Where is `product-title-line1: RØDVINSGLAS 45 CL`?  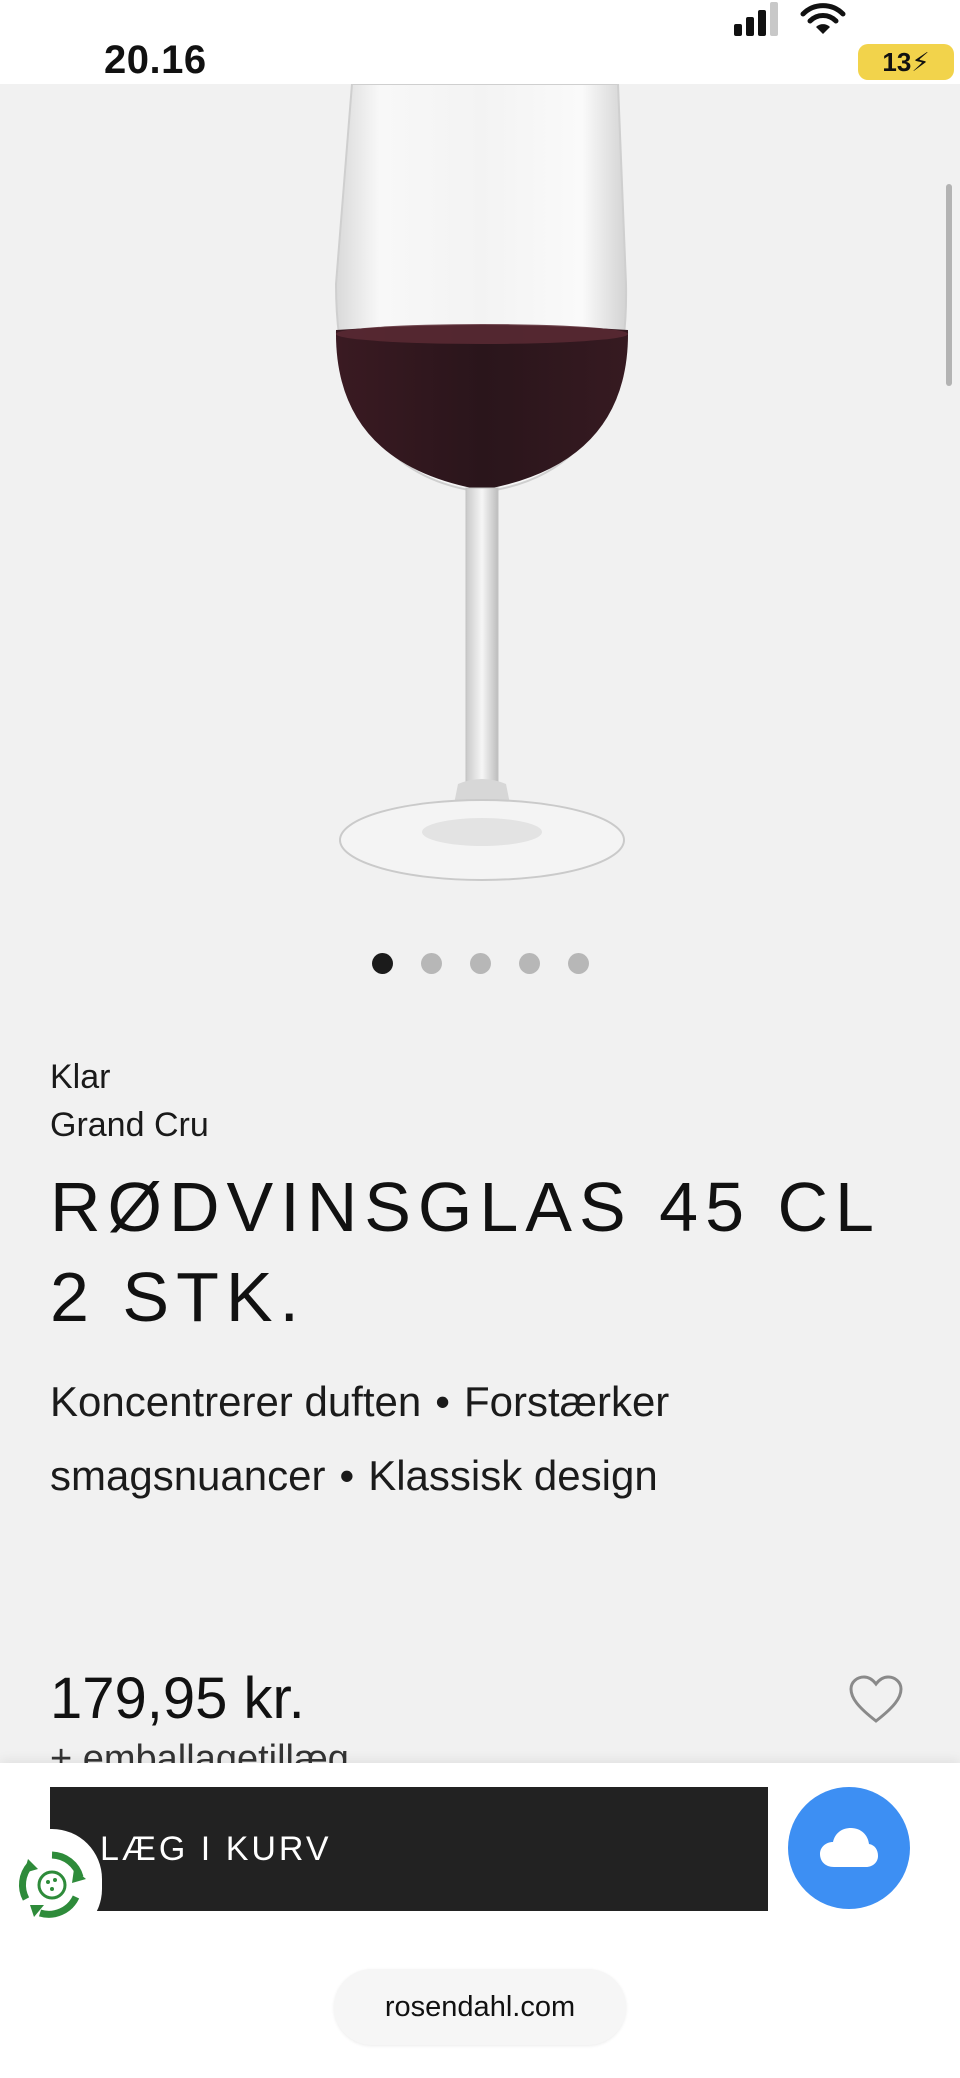 product-title-line1: RØDVINSGLAS 45 CL is located at coordinates (465, 1207).